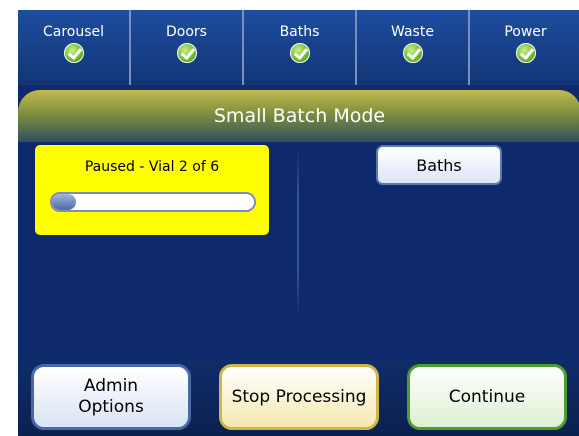 The image size is (579, 436). I want to click on status-carousel: Carousel, so click(74, 47).